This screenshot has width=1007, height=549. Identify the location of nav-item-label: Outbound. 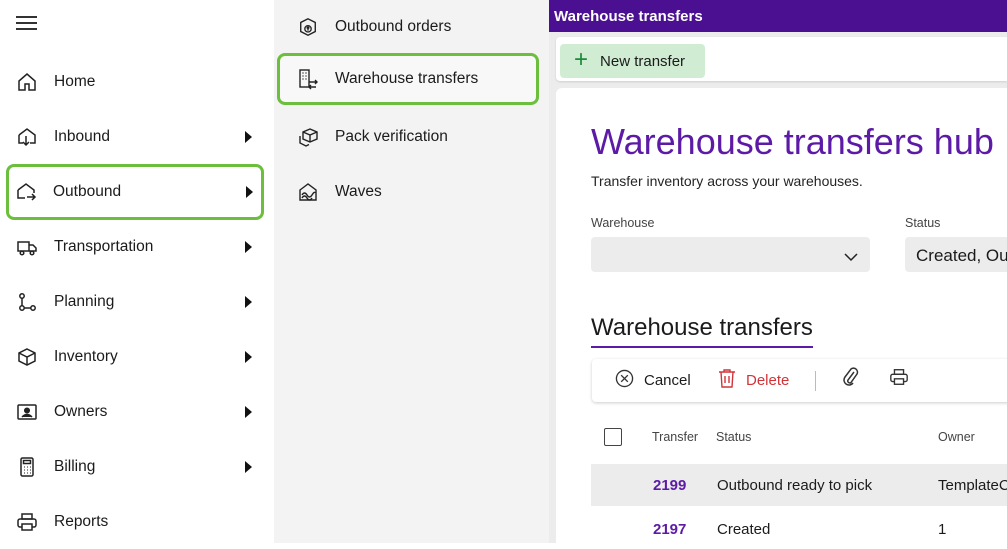
(87, 191).